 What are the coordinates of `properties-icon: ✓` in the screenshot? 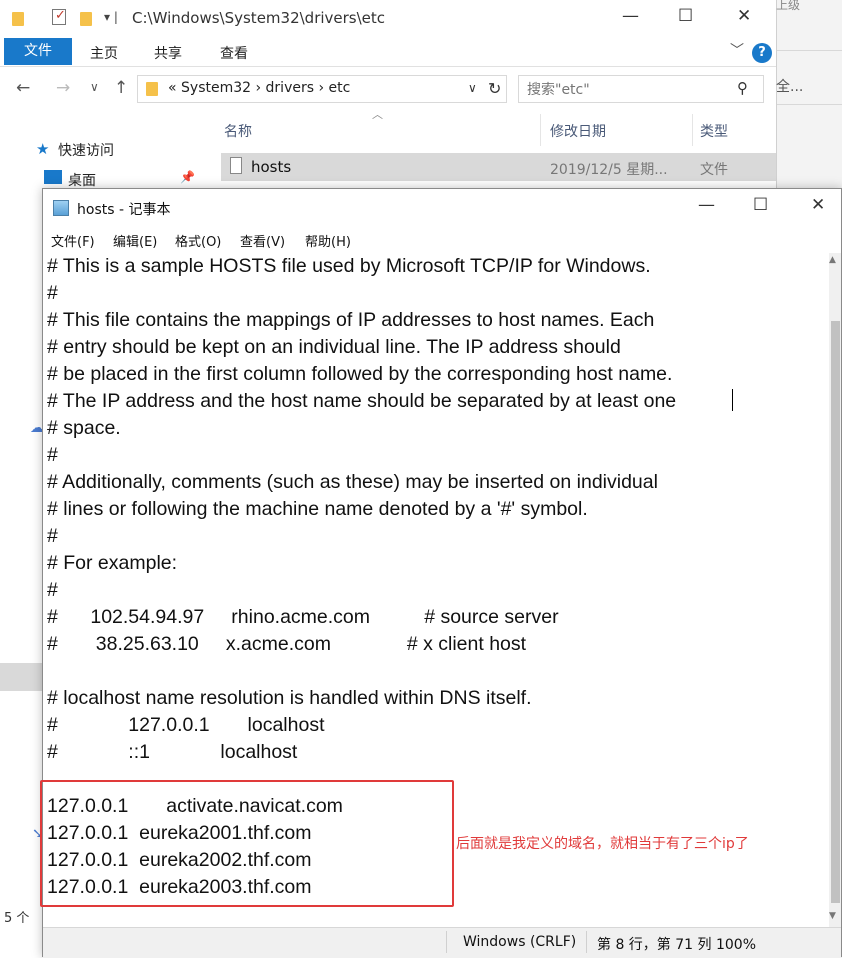 It's located at (59, 16).